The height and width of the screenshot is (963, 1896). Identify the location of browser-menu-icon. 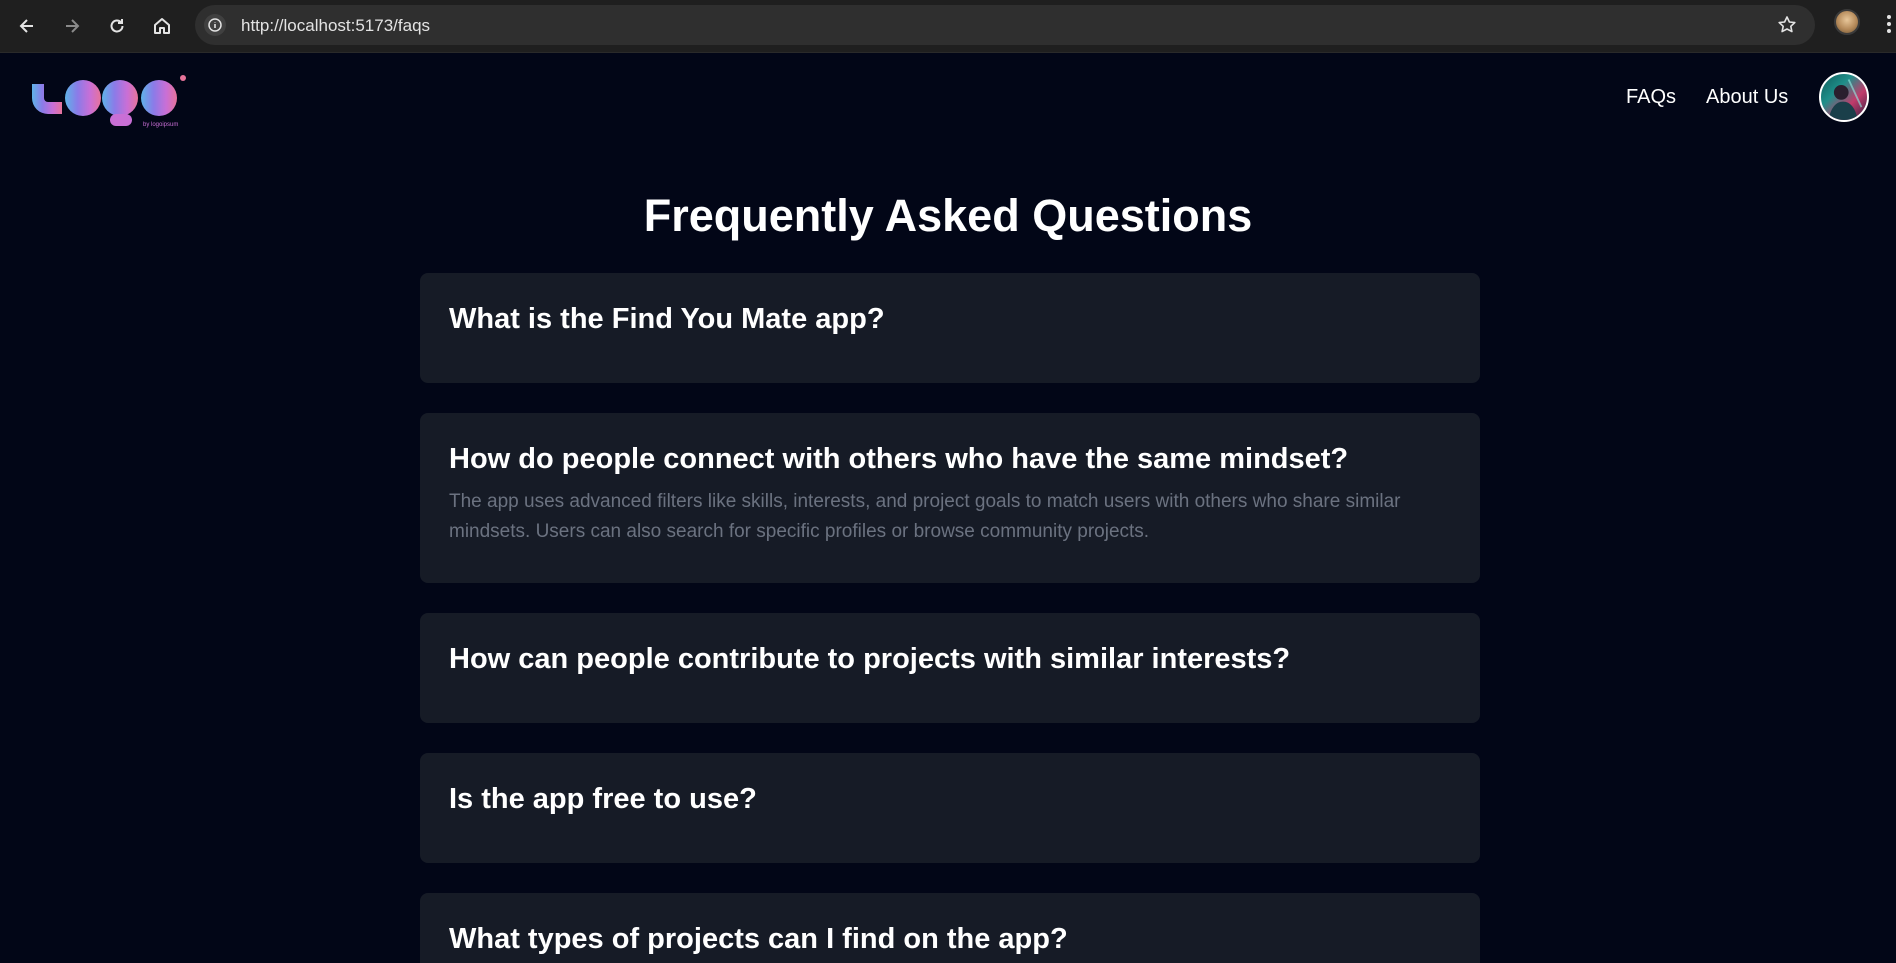
(1889, 24).